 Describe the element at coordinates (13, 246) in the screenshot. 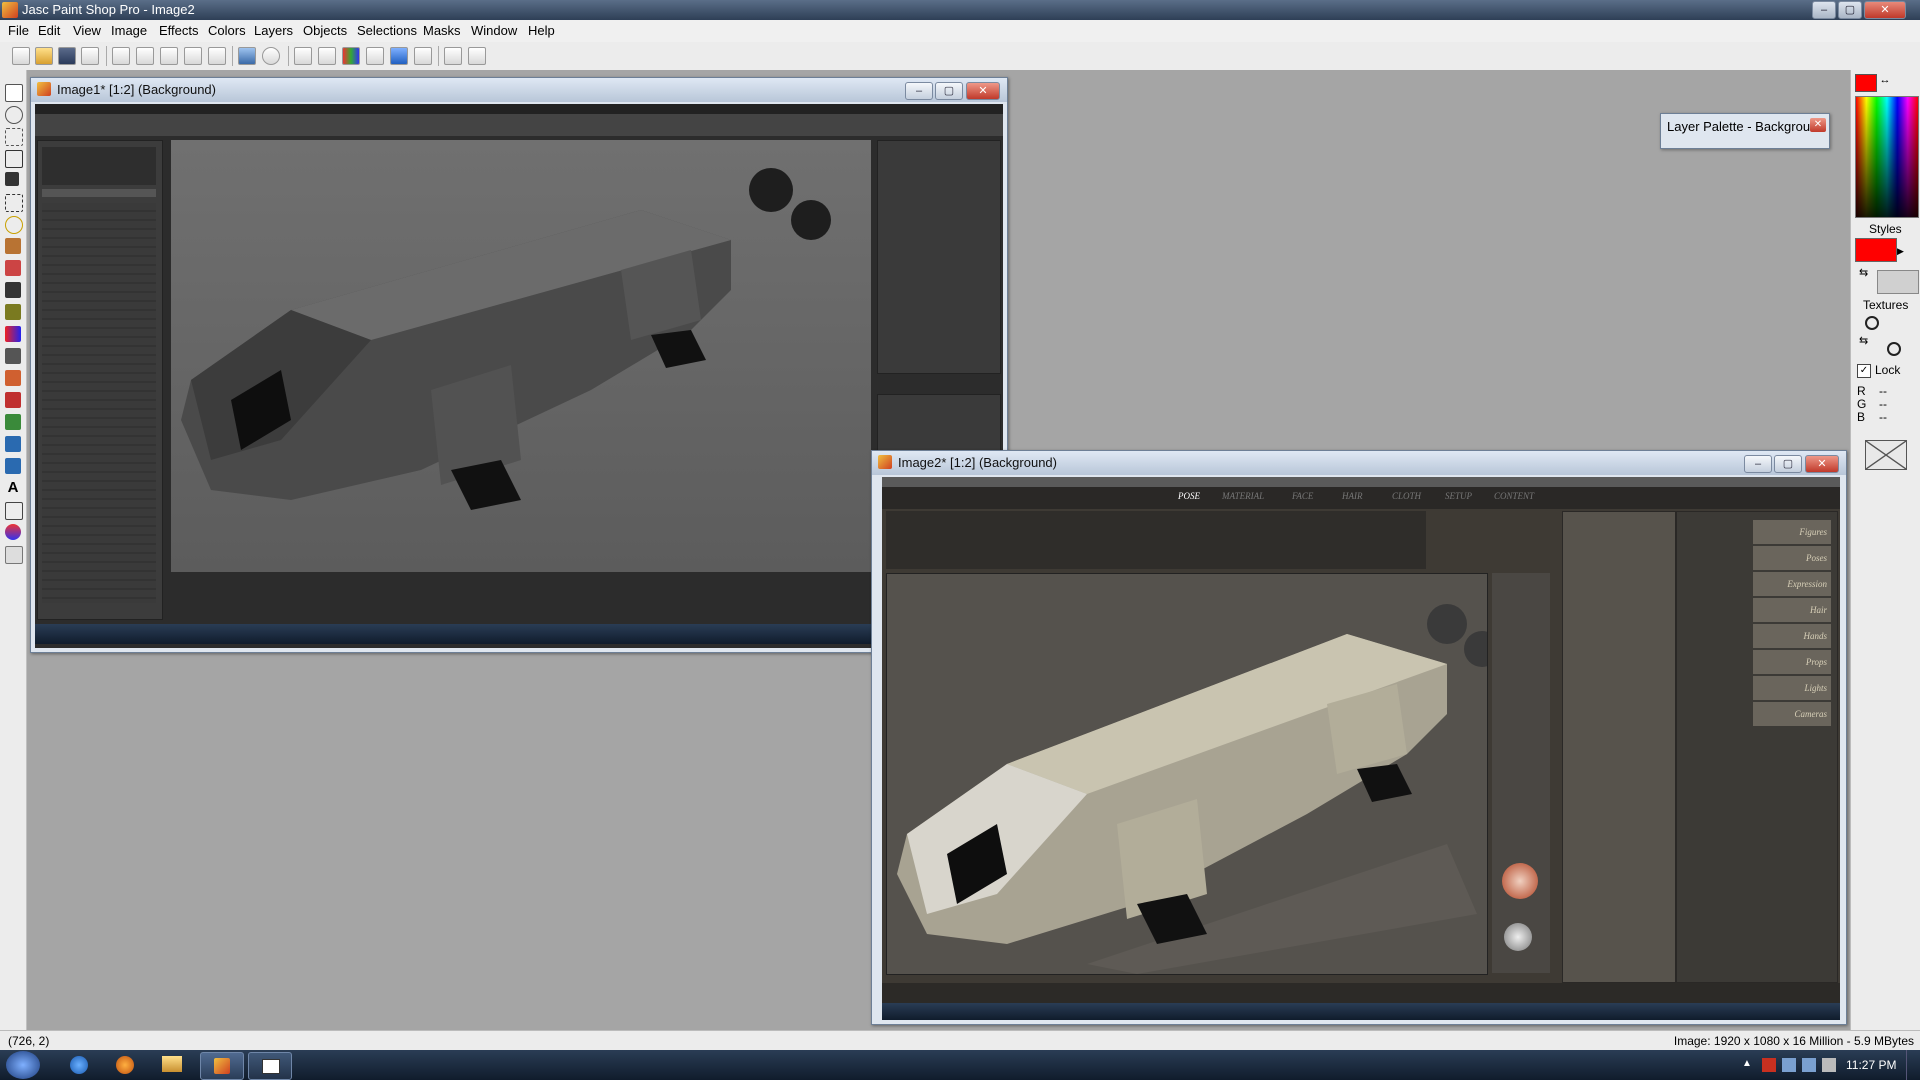

I see `dropper-tool-icon` at that location.